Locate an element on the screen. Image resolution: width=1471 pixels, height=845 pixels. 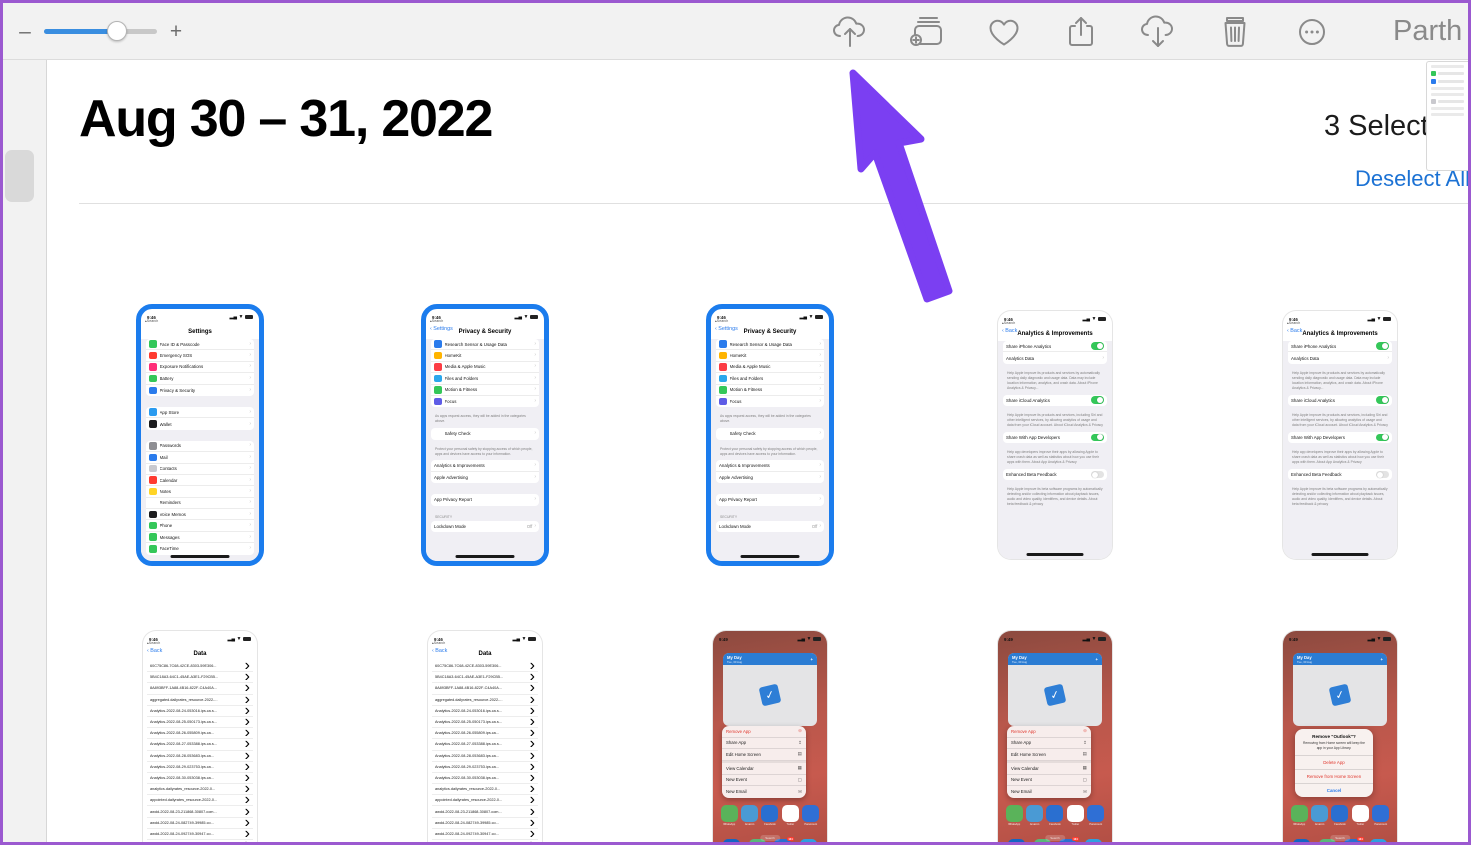
toggle-row: Share With App Developers is located at coordinates (1340, 437).